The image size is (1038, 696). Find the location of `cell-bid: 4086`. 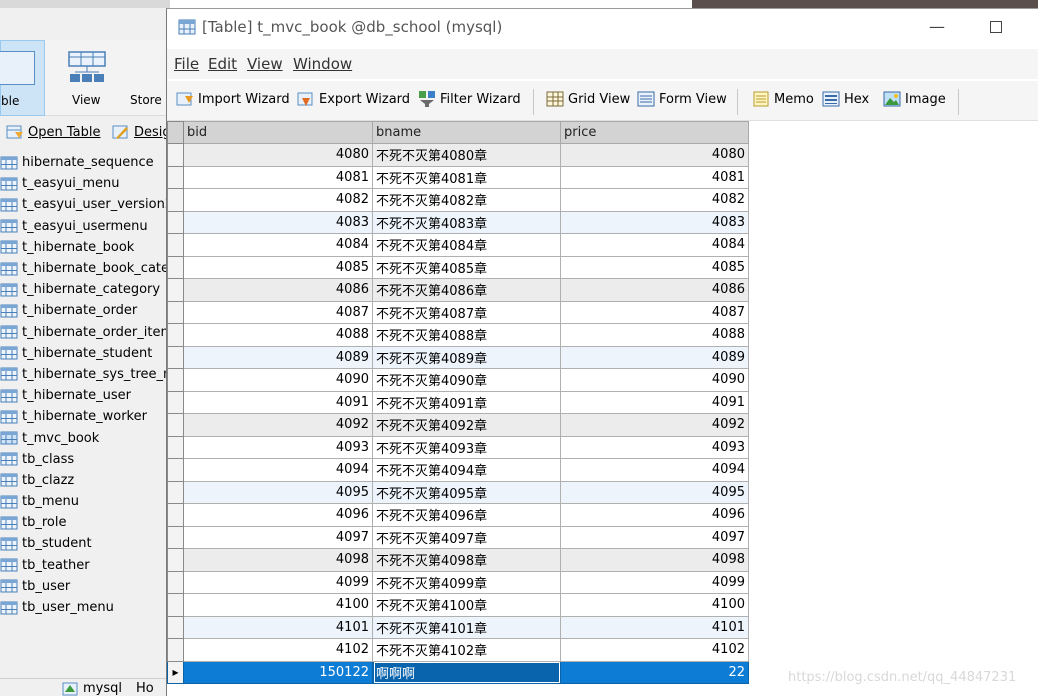

cell-bid: 4086 is located at coordinates (278, 290).